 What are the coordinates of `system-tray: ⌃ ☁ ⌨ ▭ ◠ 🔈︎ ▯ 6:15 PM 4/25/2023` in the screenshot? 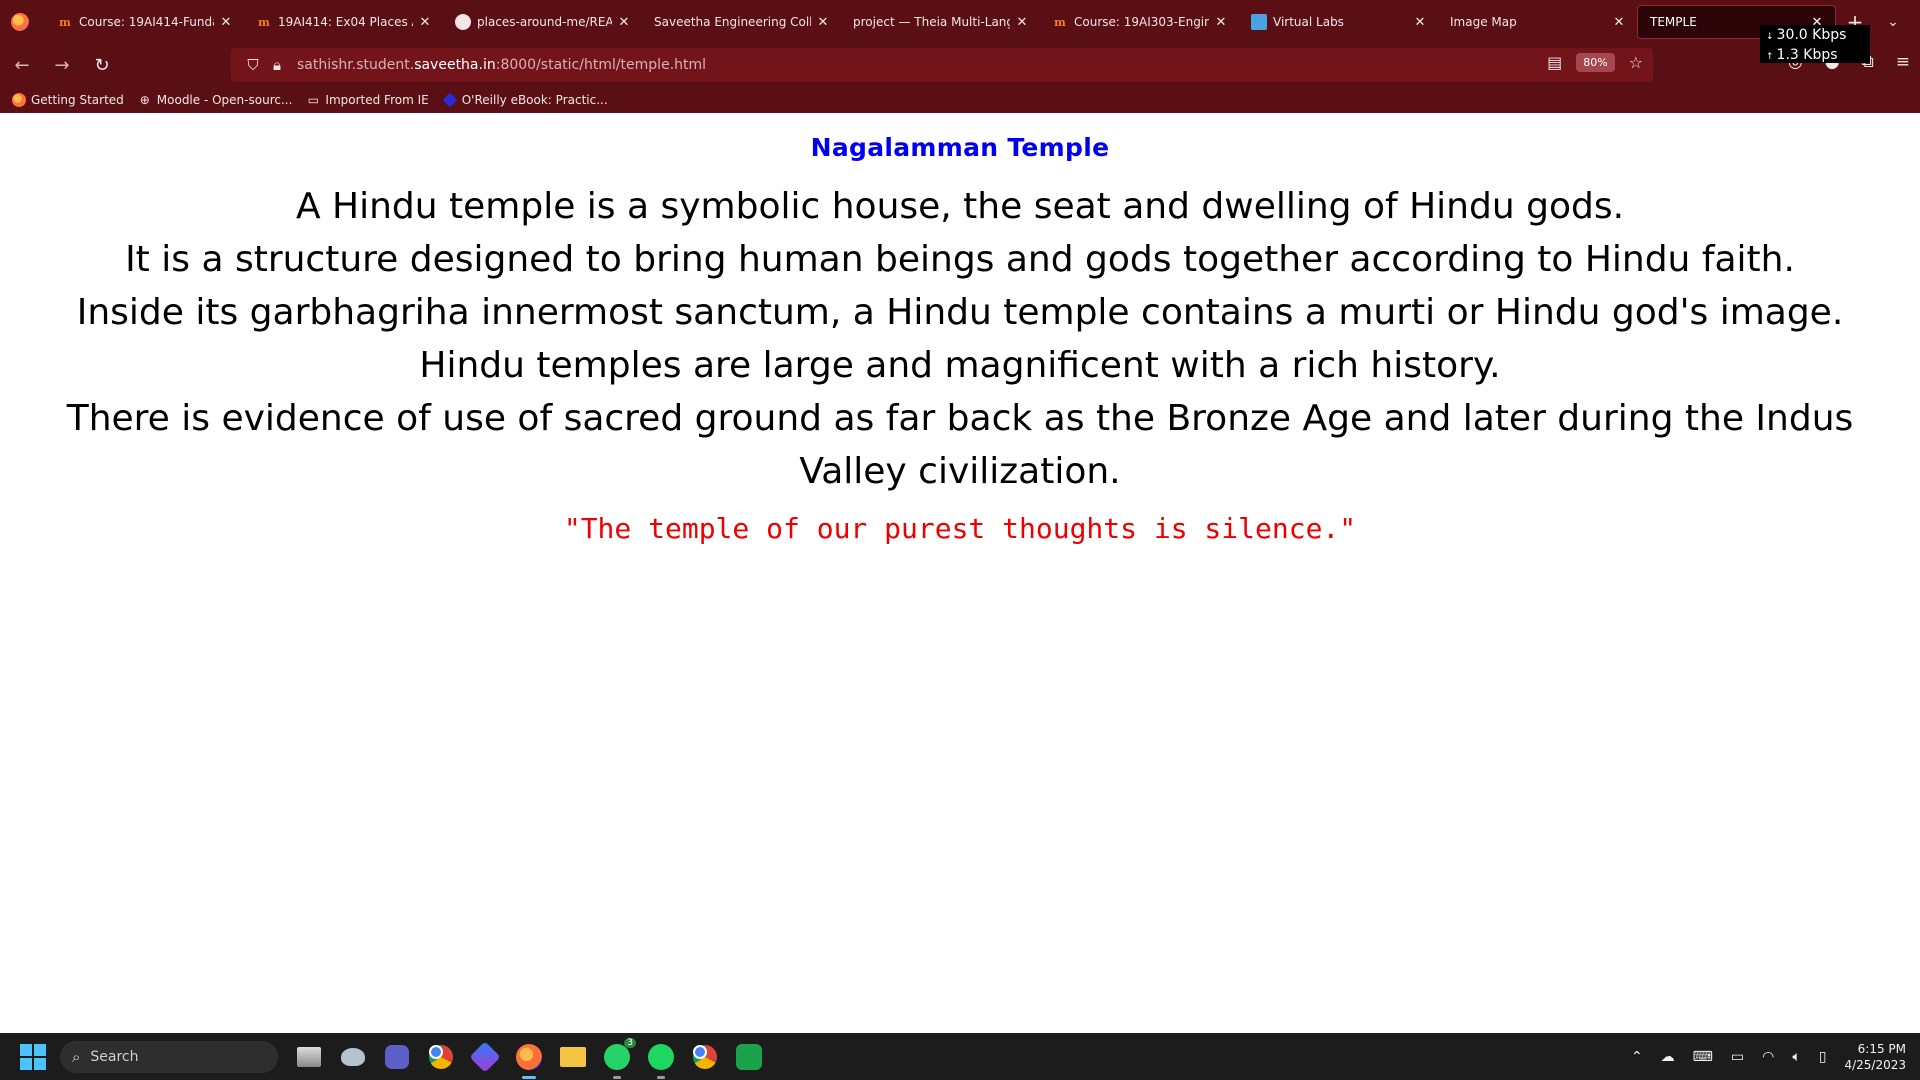 It's located at (1768, 1056).